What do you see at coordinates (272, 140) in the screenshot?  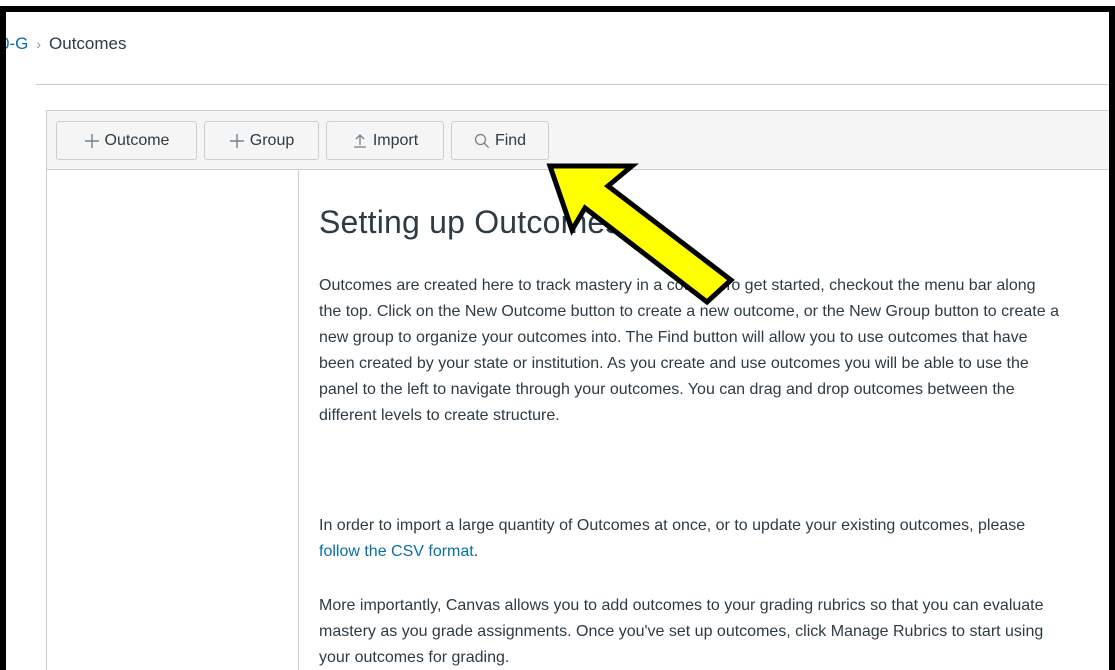 I see `add-group-label: Group` at bounding box center [272, 140].